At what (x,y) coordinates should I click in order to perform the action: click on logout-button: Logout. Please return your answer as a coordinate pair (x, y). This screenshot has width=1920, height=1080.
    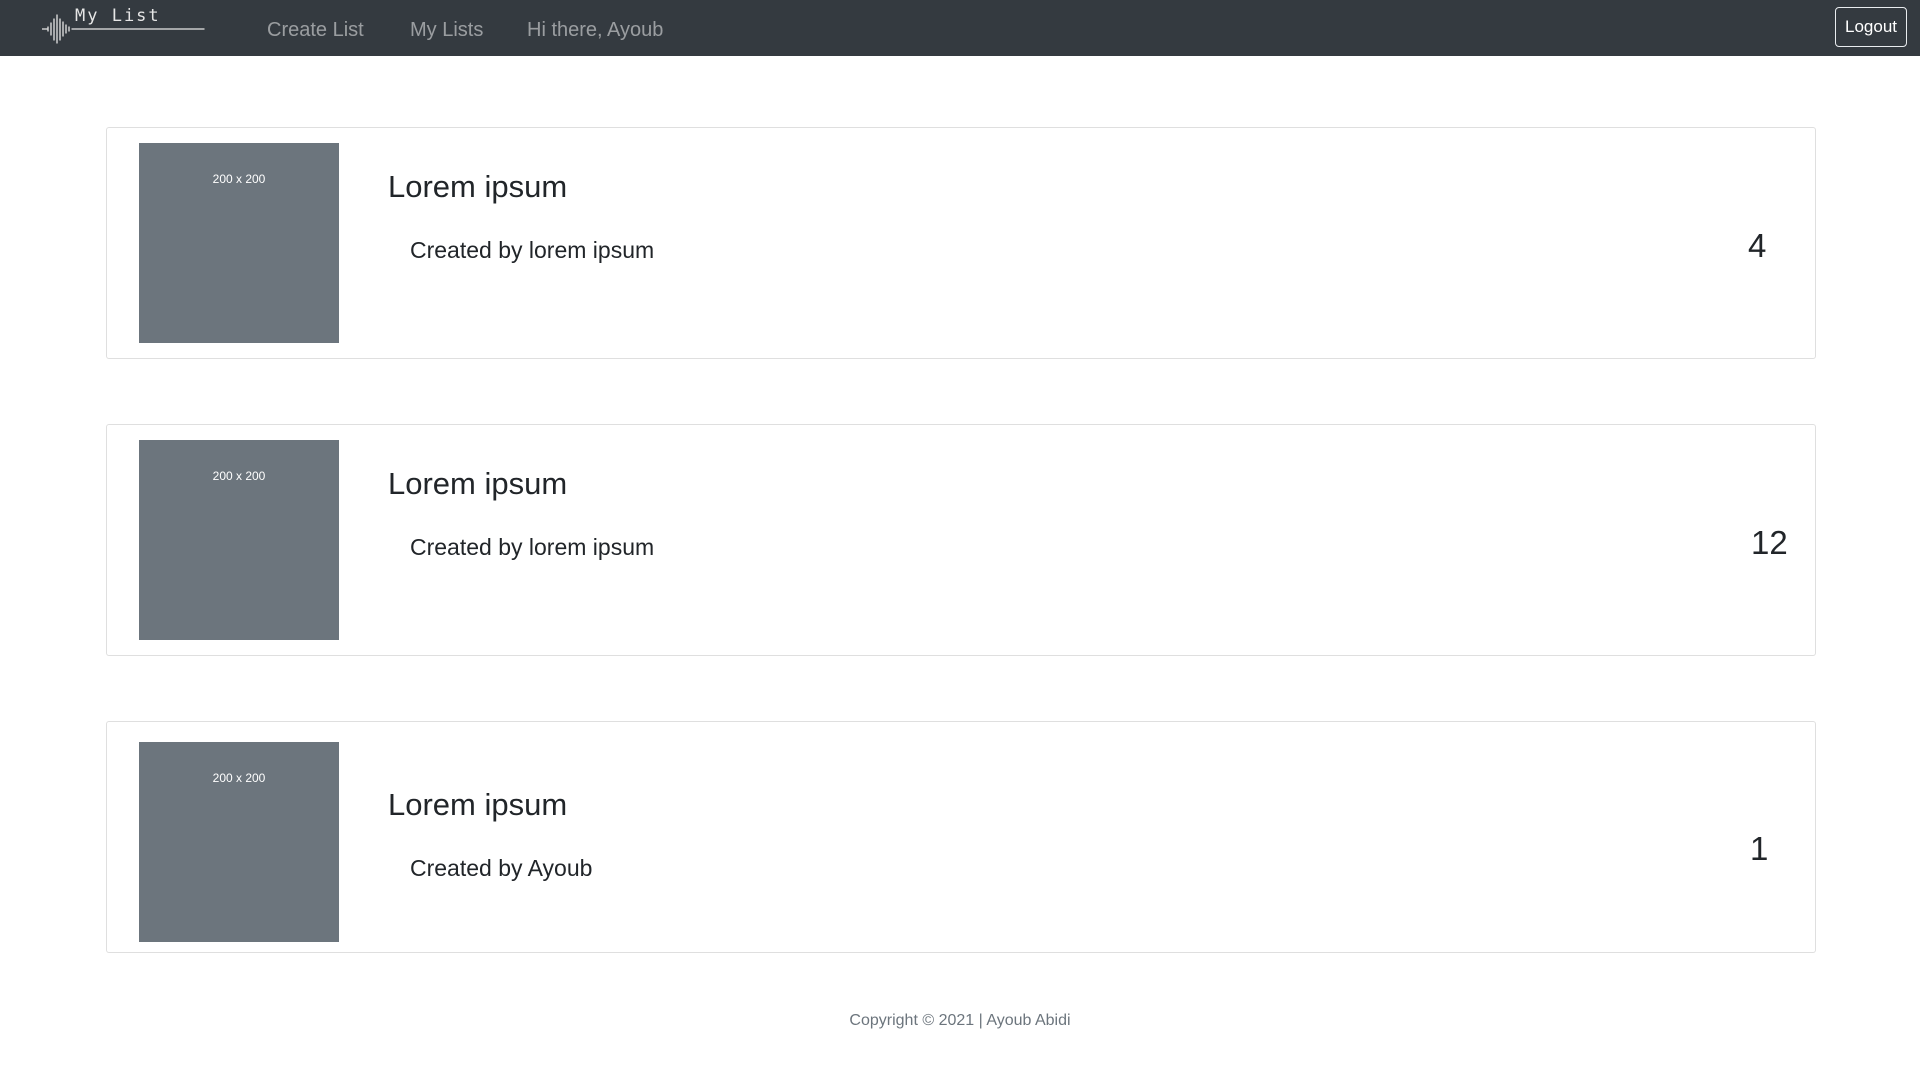
    Looking at the image, I should click on (1871, 27).